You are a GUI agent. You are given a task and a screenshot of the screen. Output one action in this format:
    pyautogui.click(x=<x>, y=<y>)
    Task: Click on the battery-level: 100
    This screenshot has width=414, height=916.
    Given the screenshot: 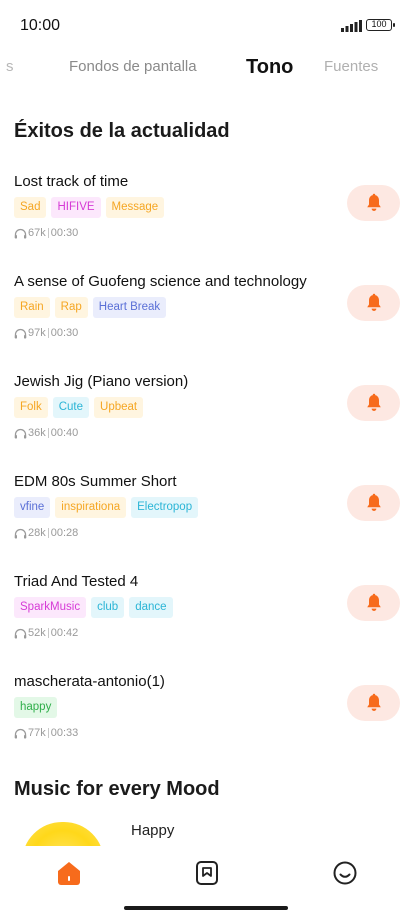 What is the action you would take?
    pyautogui.click(x=379, y=24)
    